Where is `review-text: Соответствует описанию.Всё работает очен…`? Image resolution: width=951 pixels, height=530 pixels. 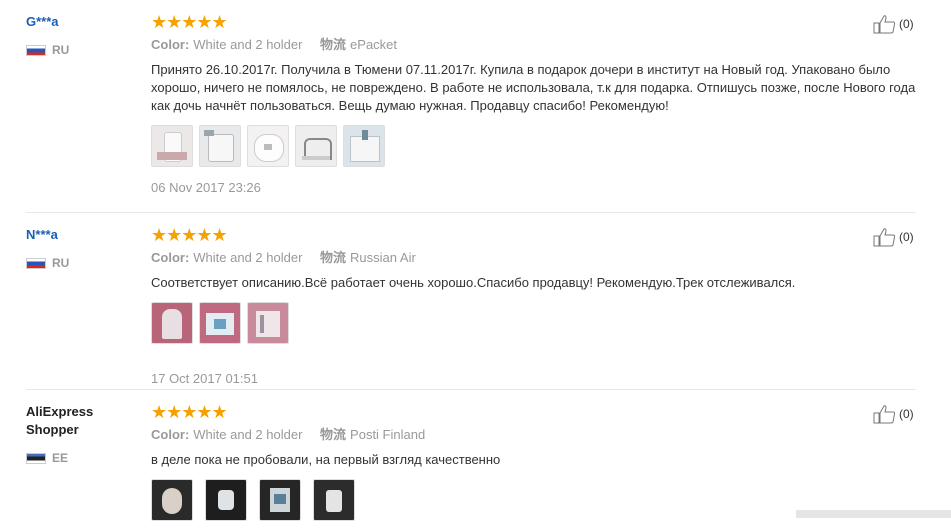 review-text: Соответствует описанию.Всё работает очен… is located at coordinates (473, 282).